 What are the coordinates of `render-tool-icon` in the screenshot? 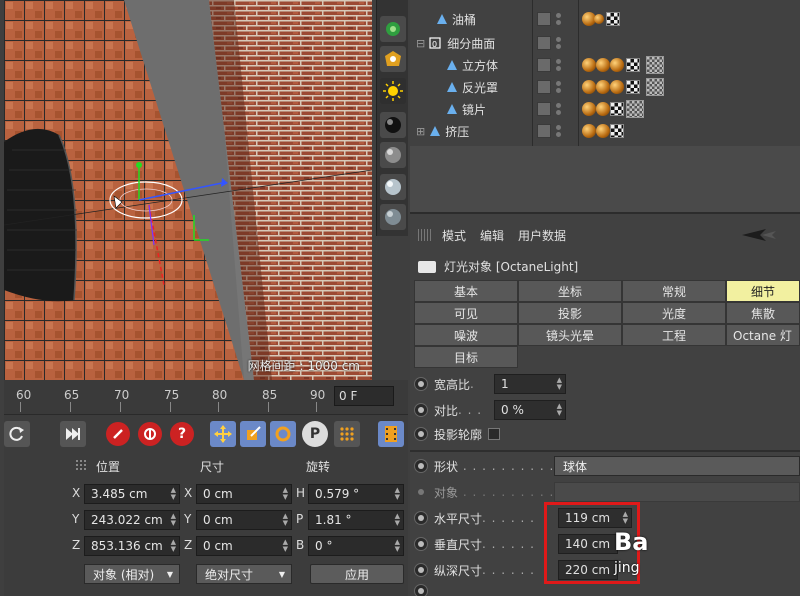 It's located at (393, 59).